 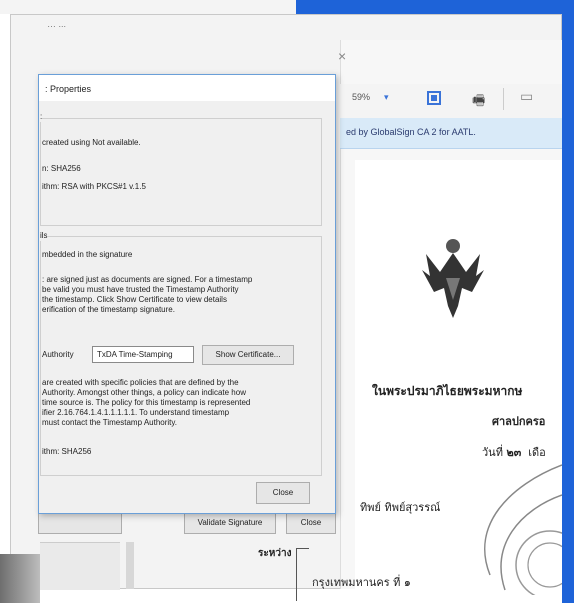 What do you see at coordinates (87, 254) in the screenshot?
I see `embedded-text: mbedded in the signature` at bounding box center [87, 254].